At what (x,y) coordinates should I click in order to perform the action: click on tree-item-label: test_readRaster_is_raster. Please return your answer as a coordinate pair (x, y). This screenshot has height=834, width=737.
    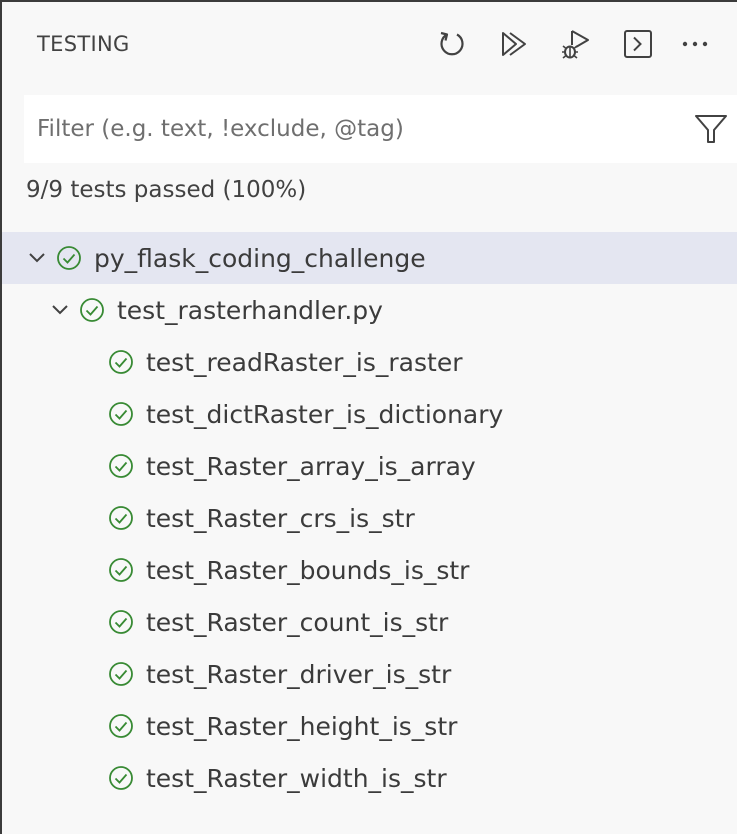
    Looking at the image, I should click on (304, 362).